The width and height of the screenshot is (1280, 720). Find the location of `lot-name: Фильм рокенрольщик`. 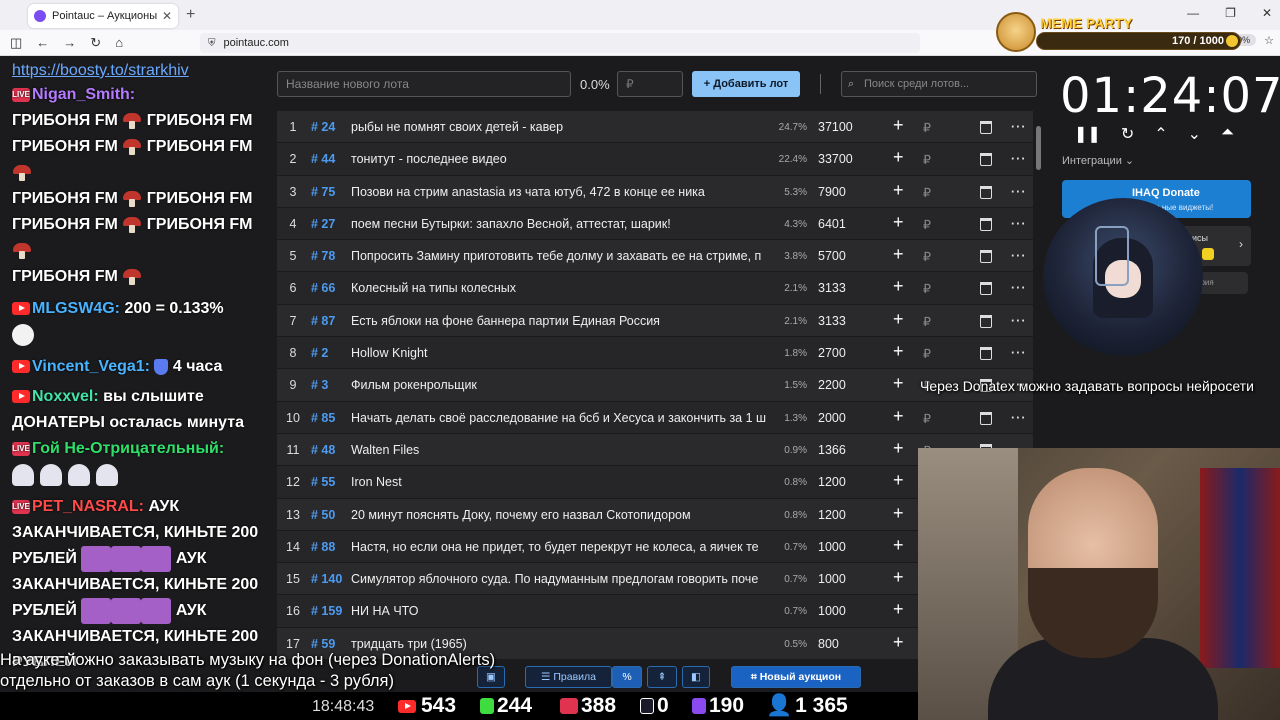

lot-name: Фильм рокенрольщик is located at coordinates (560, 385).